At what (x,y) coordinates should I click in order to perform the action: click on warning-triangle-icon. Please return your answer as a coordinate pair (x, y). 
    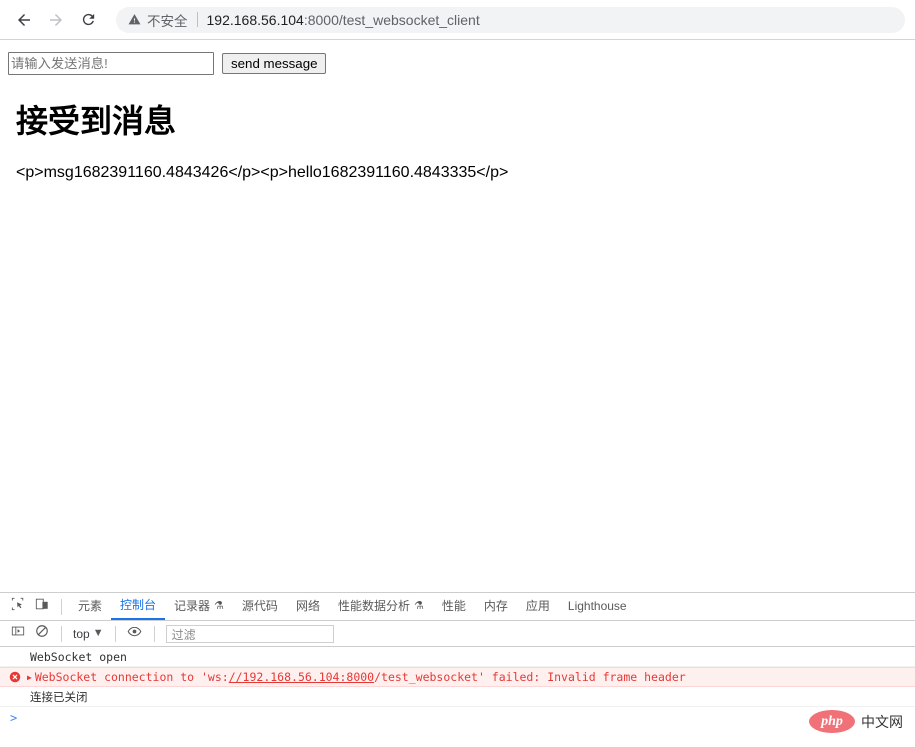
    Looking at the image, I should click on (134, 19).